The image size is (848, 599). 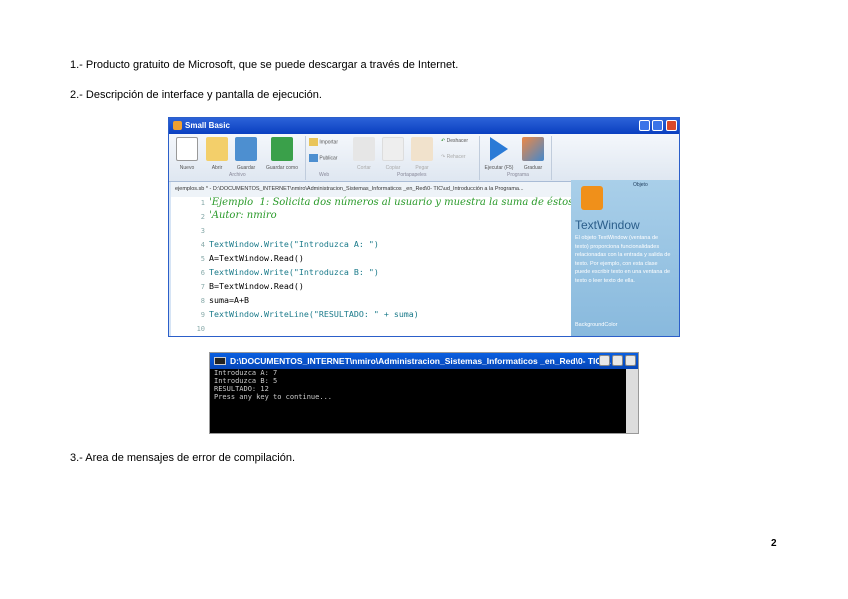 I want to click on open-button: Abrir, so click(x=217, y=154).